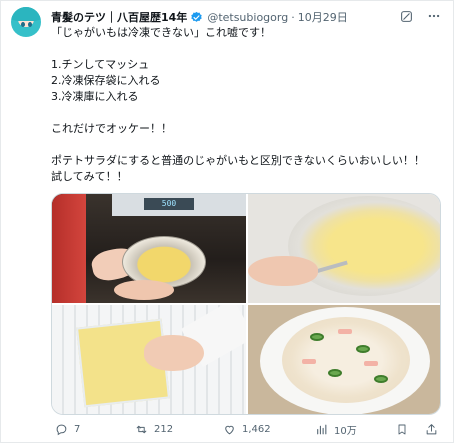  I want to click on tweet-actions: 7 212 1,462 10万, so click(247, 429).